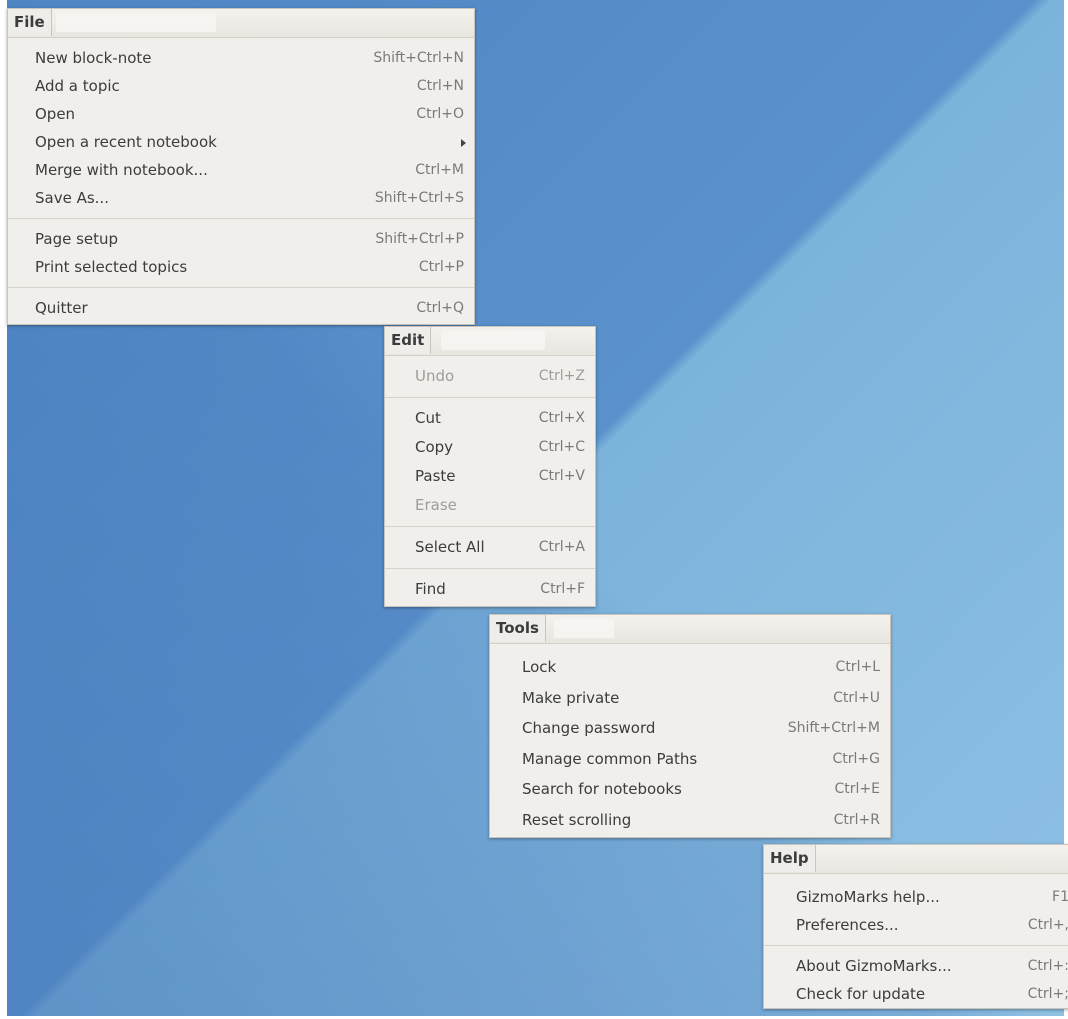 The height and width of the screenshot is (1019, 1068). What do you see at coordinates (1047, 994) in the screenshot?
I see `menu-item-shortcut: Ctrl+;` at bounding box center [1047, 994].